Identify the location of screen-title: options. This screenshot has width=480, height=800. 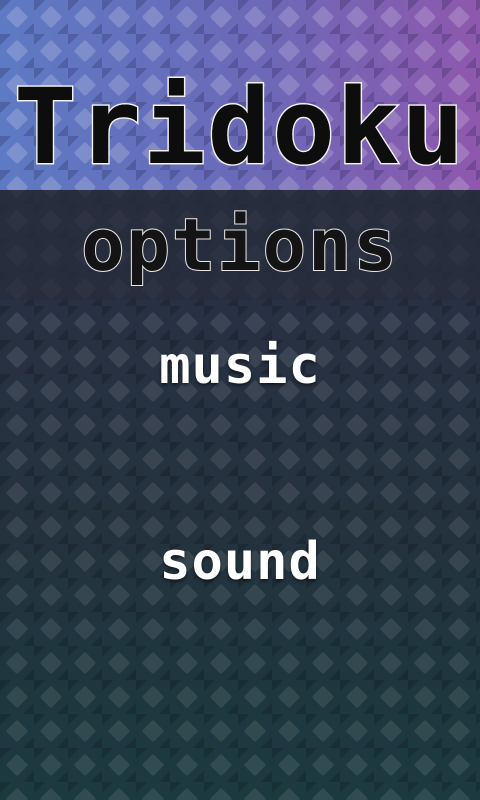
(239, 245).